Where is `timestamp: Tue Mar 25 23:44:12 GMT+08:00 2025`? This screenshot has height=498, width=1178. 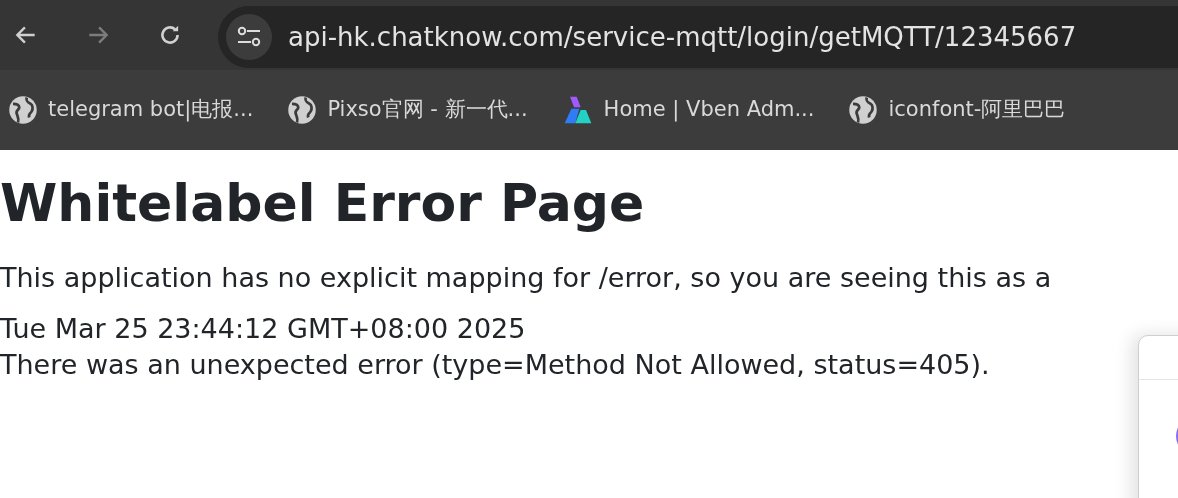
timestamp: Tue Mar 25 23:44:12 GMT+08:00 2025 is located at coordinates (263, 329).